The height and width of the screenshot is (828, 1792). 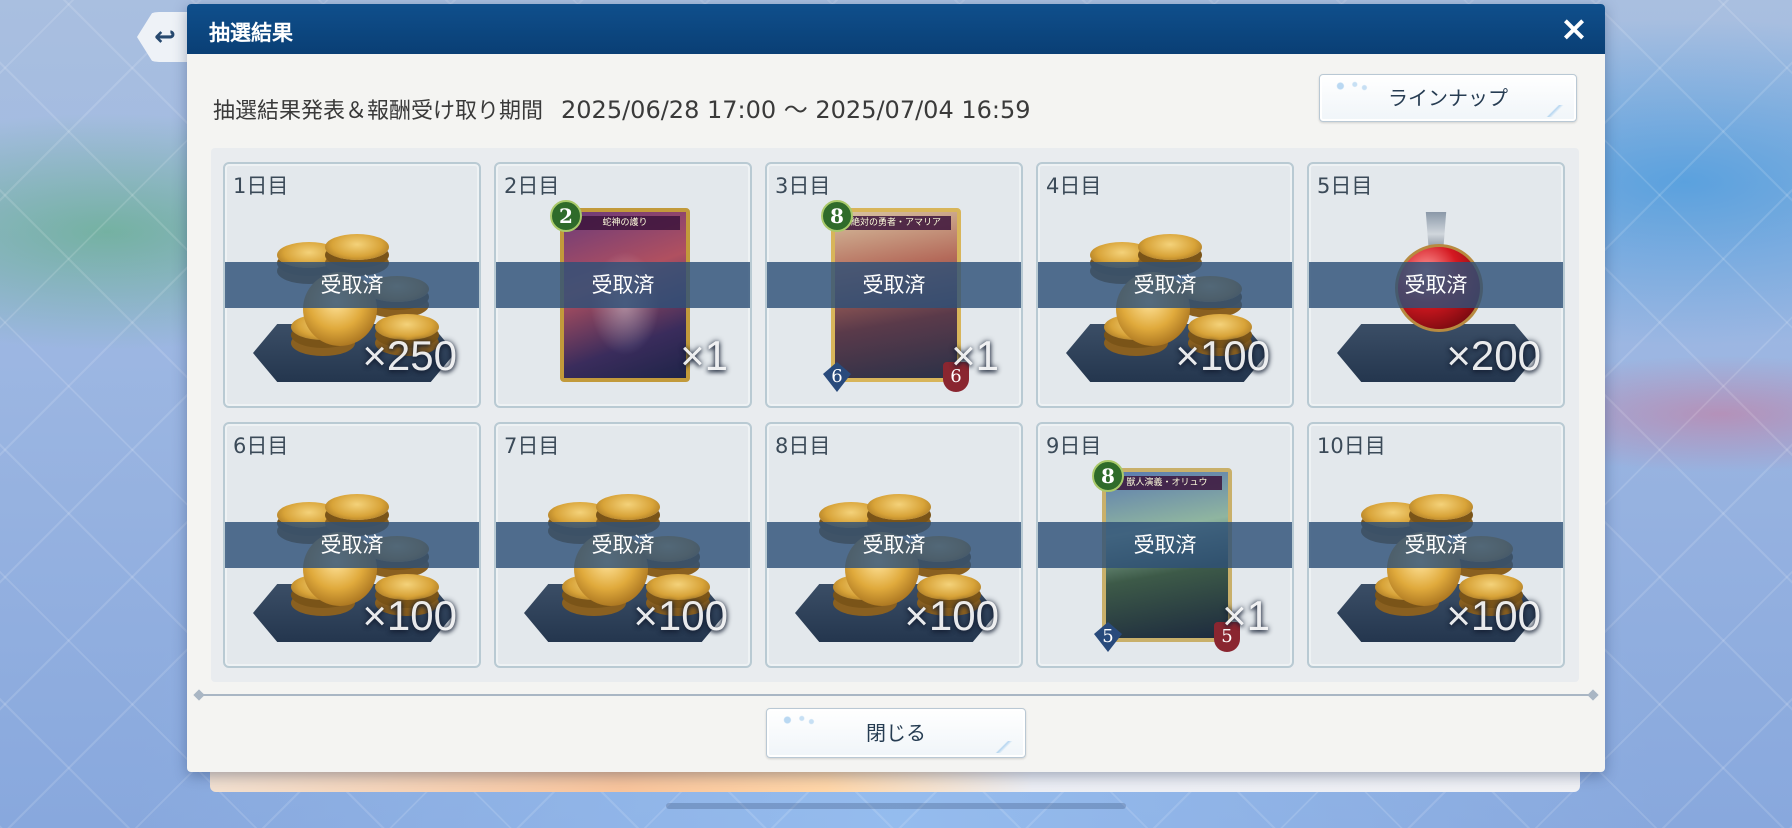 I want to click on home-indicator, so click(x=896, y=806).